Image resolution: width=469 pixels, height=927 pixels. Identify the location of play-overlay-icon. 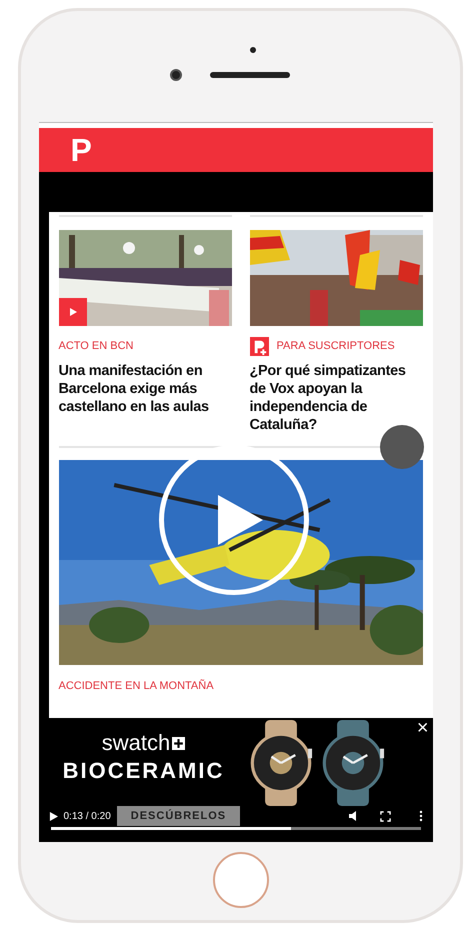
(233, 520).